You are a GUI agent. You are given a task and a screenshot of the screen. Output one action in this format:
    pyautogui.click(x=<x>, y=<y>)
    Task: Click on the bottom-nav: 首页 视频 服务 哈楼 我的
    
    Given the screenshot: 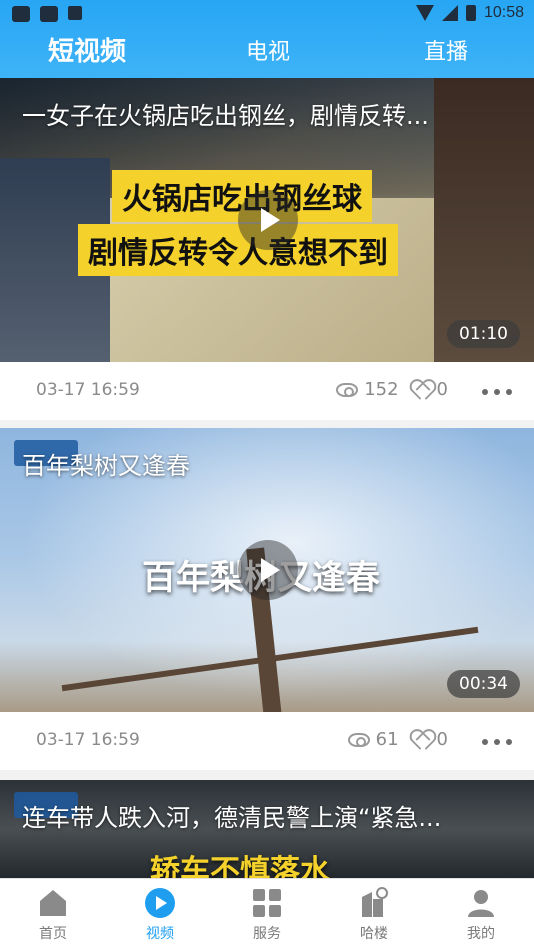 What is the action you would take?
    pyautogui.click(x=267, y=914)
    